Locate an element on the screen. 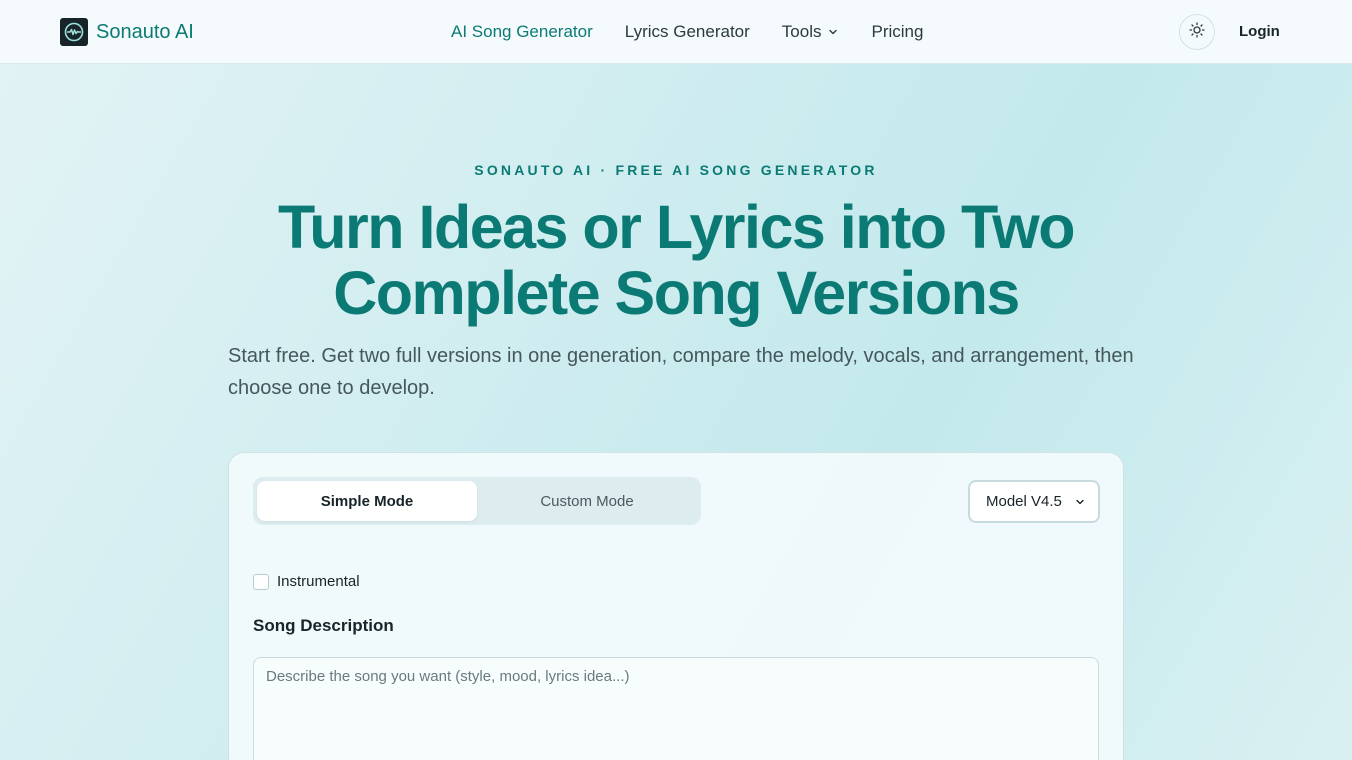 The width and height of the screenshot is (1352, 760). sun-icon is located at coordinates (1197, 32).